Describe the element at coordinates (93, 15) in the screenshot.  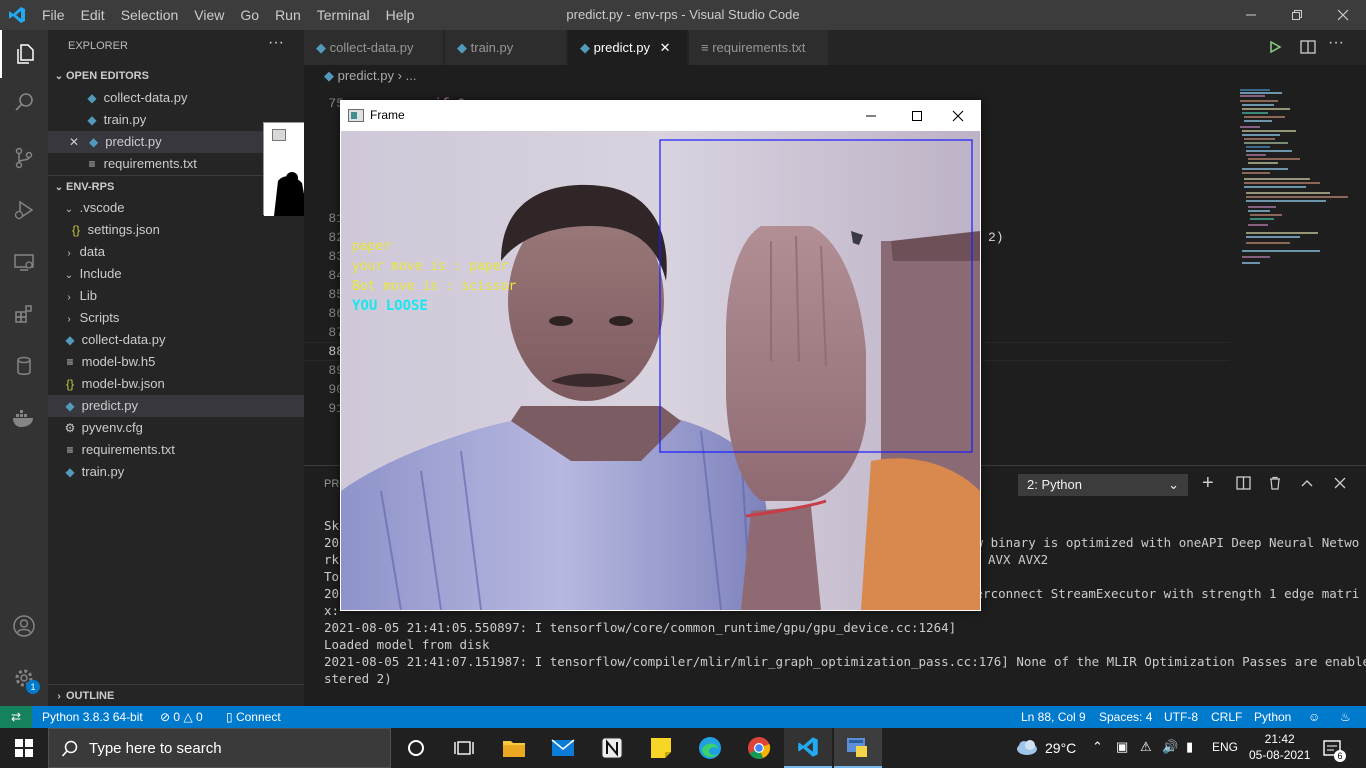
I see `menu-edit: Edit` at that location.